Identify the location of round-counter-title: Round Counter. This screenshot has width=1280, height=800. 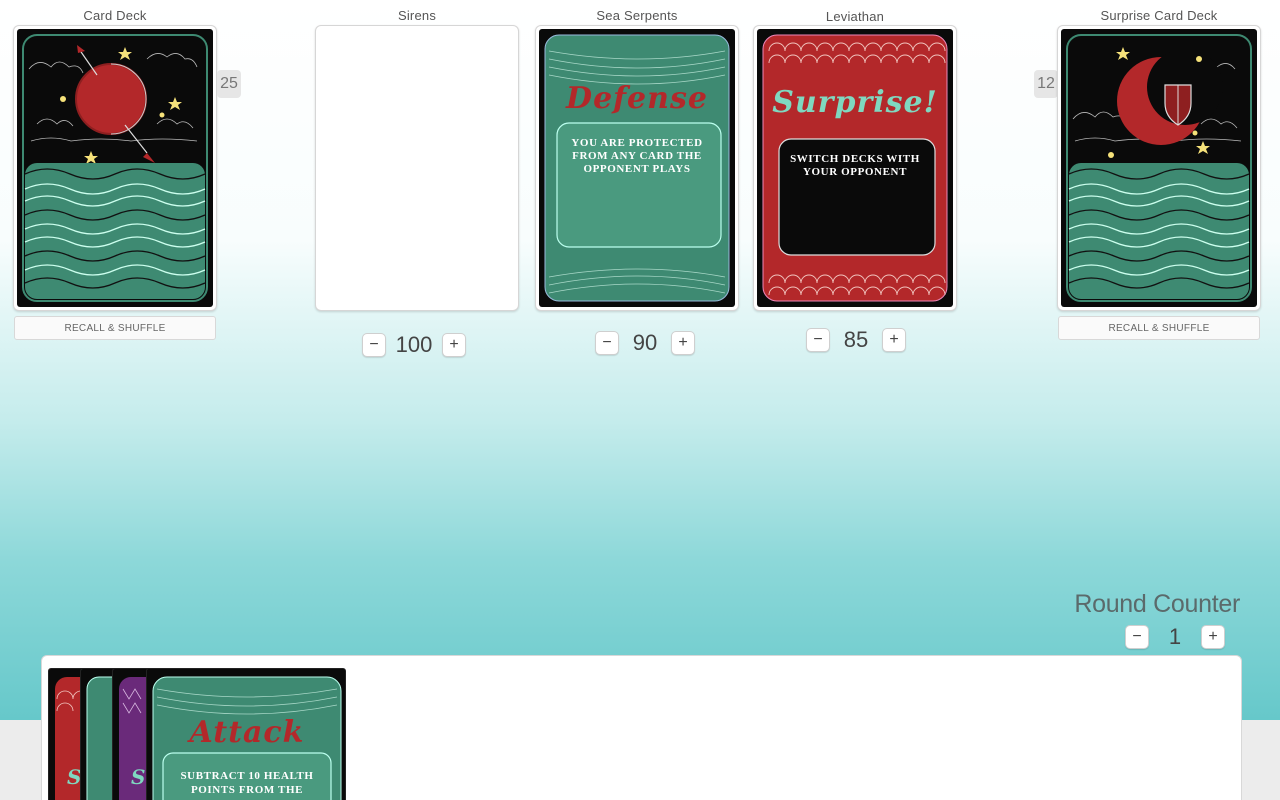
(1157, 604).